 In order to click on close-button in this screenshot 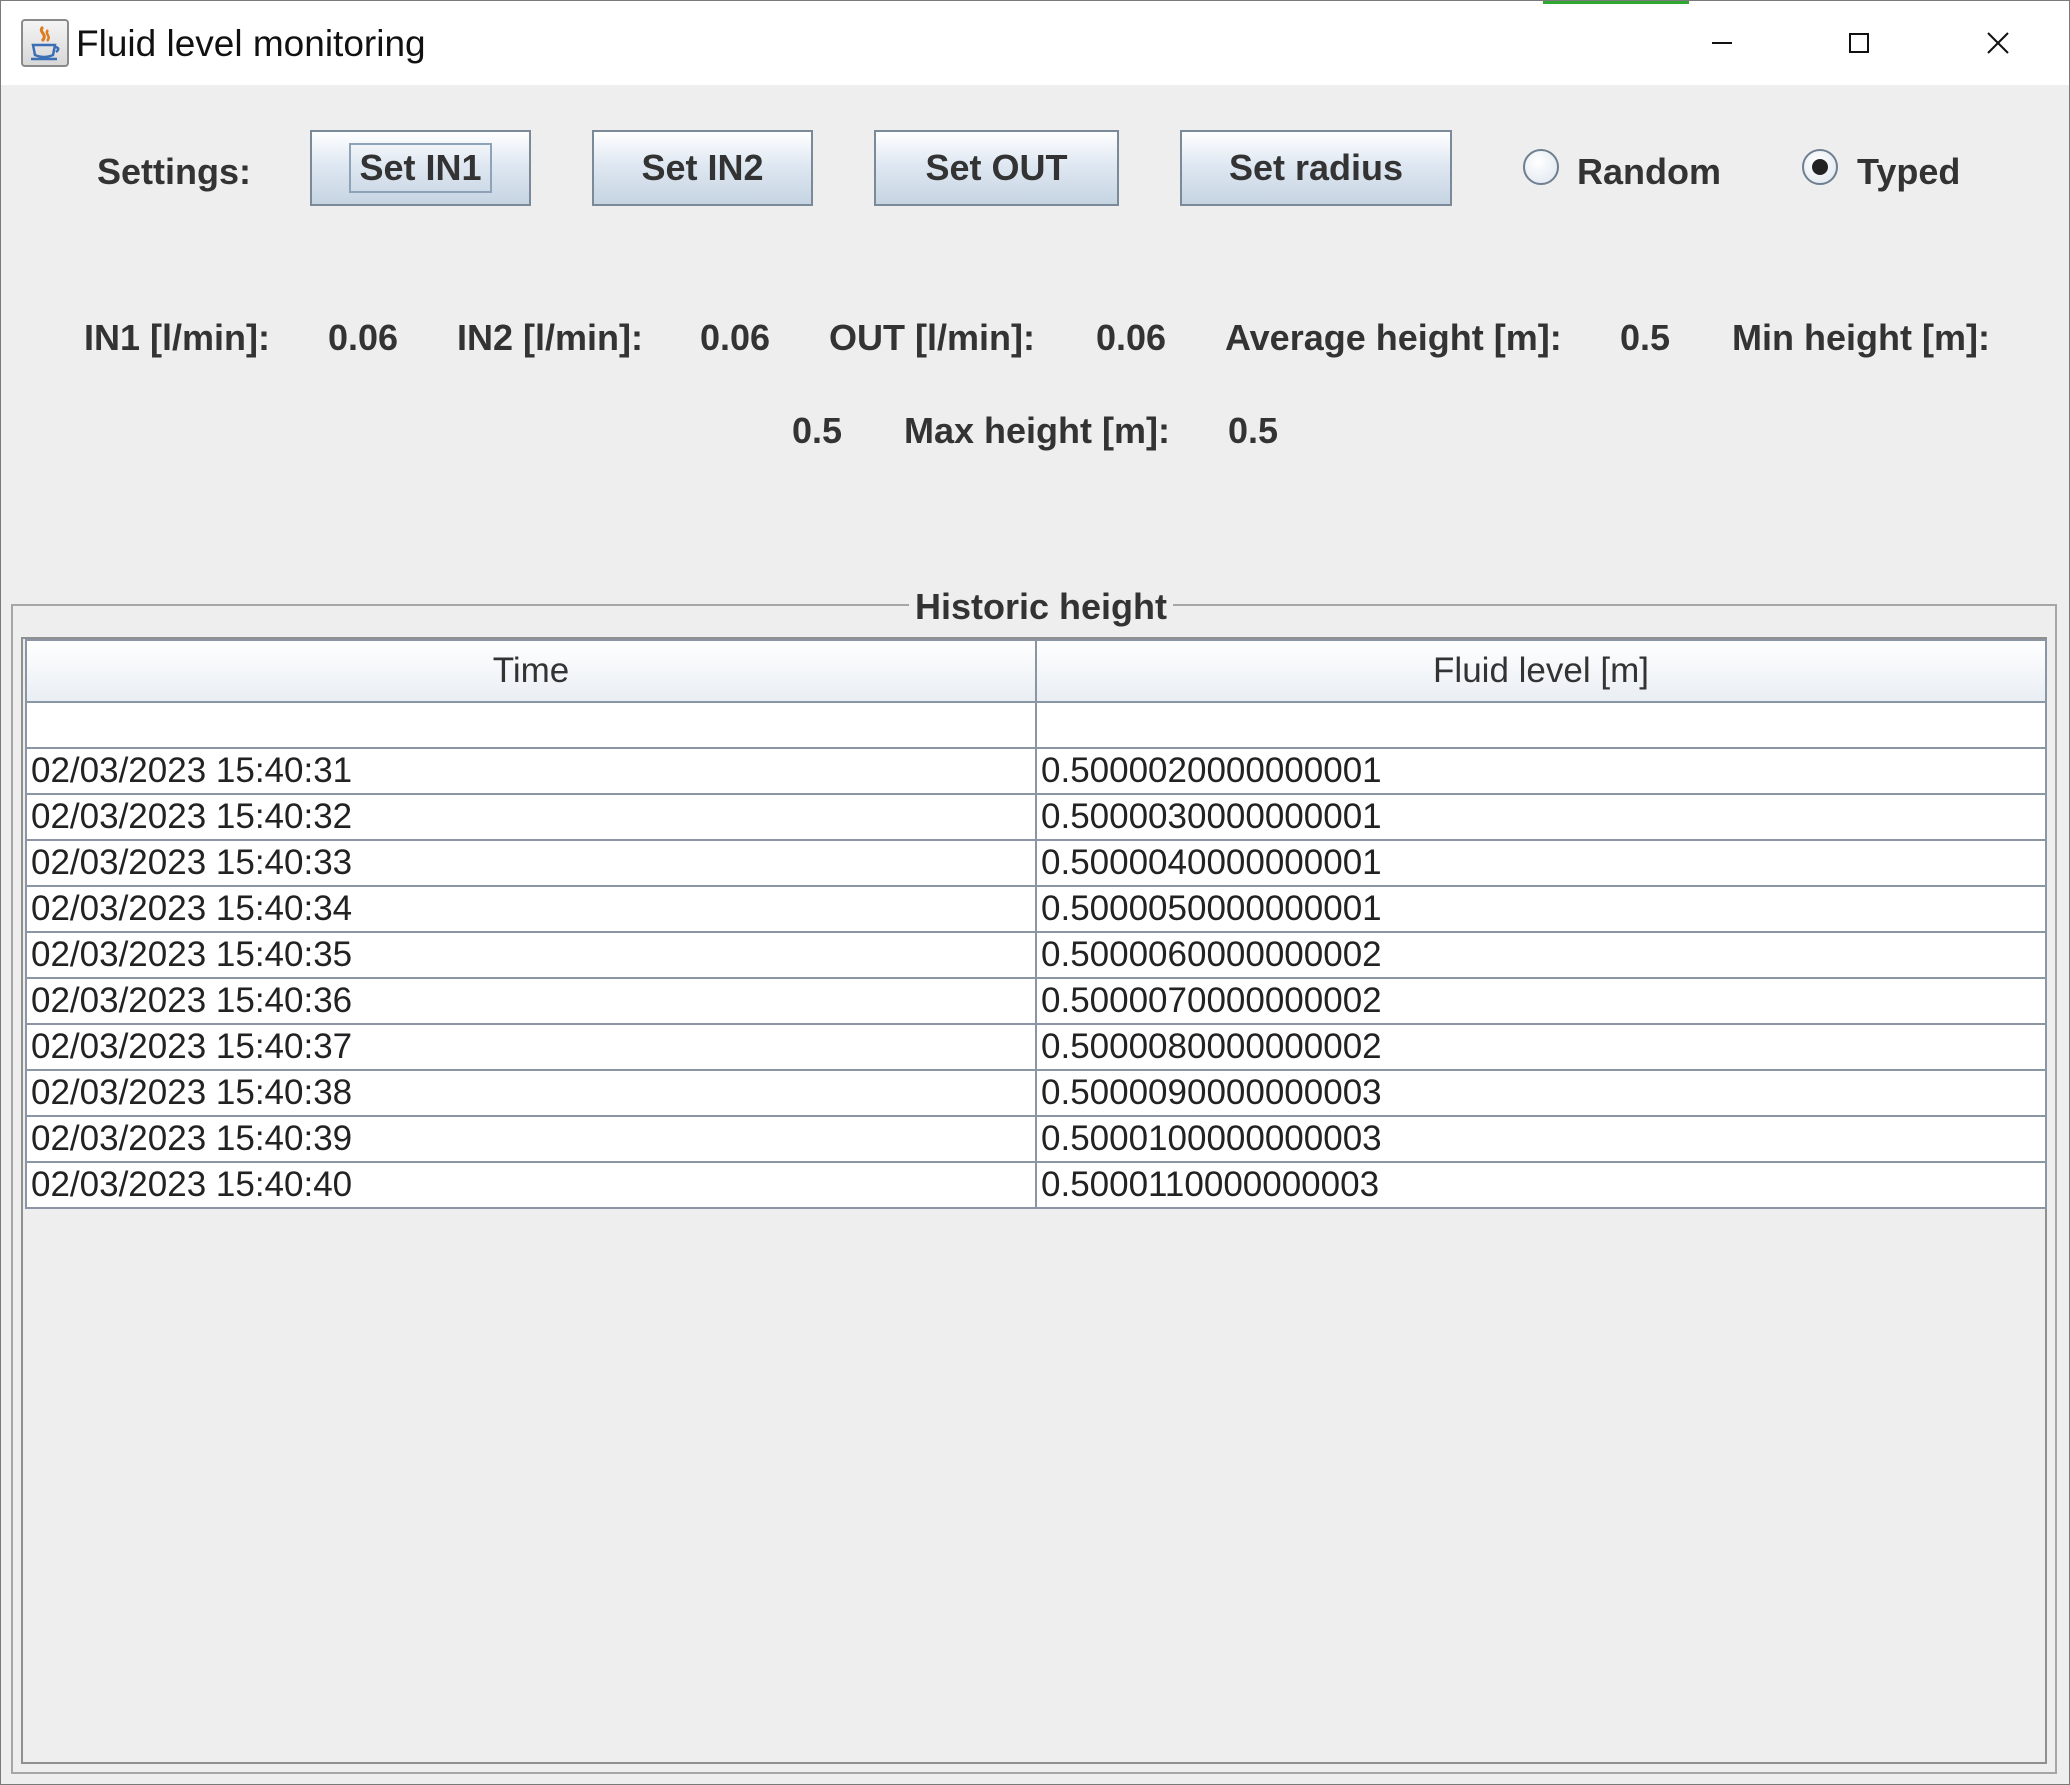, I will do `click(1998, 43)`.